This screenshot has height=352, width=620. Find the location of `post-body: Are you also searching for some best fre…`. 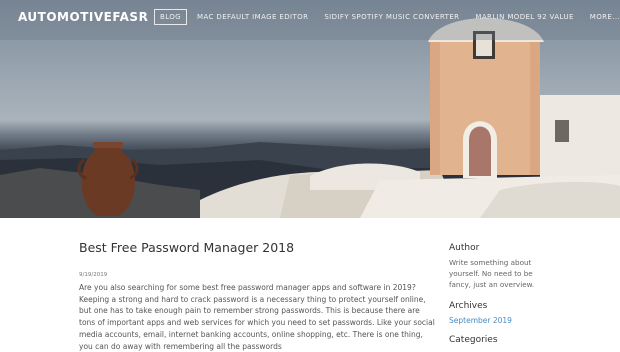

post-body: Are you also searching for some best fre… is located at coordinates (257, 317).